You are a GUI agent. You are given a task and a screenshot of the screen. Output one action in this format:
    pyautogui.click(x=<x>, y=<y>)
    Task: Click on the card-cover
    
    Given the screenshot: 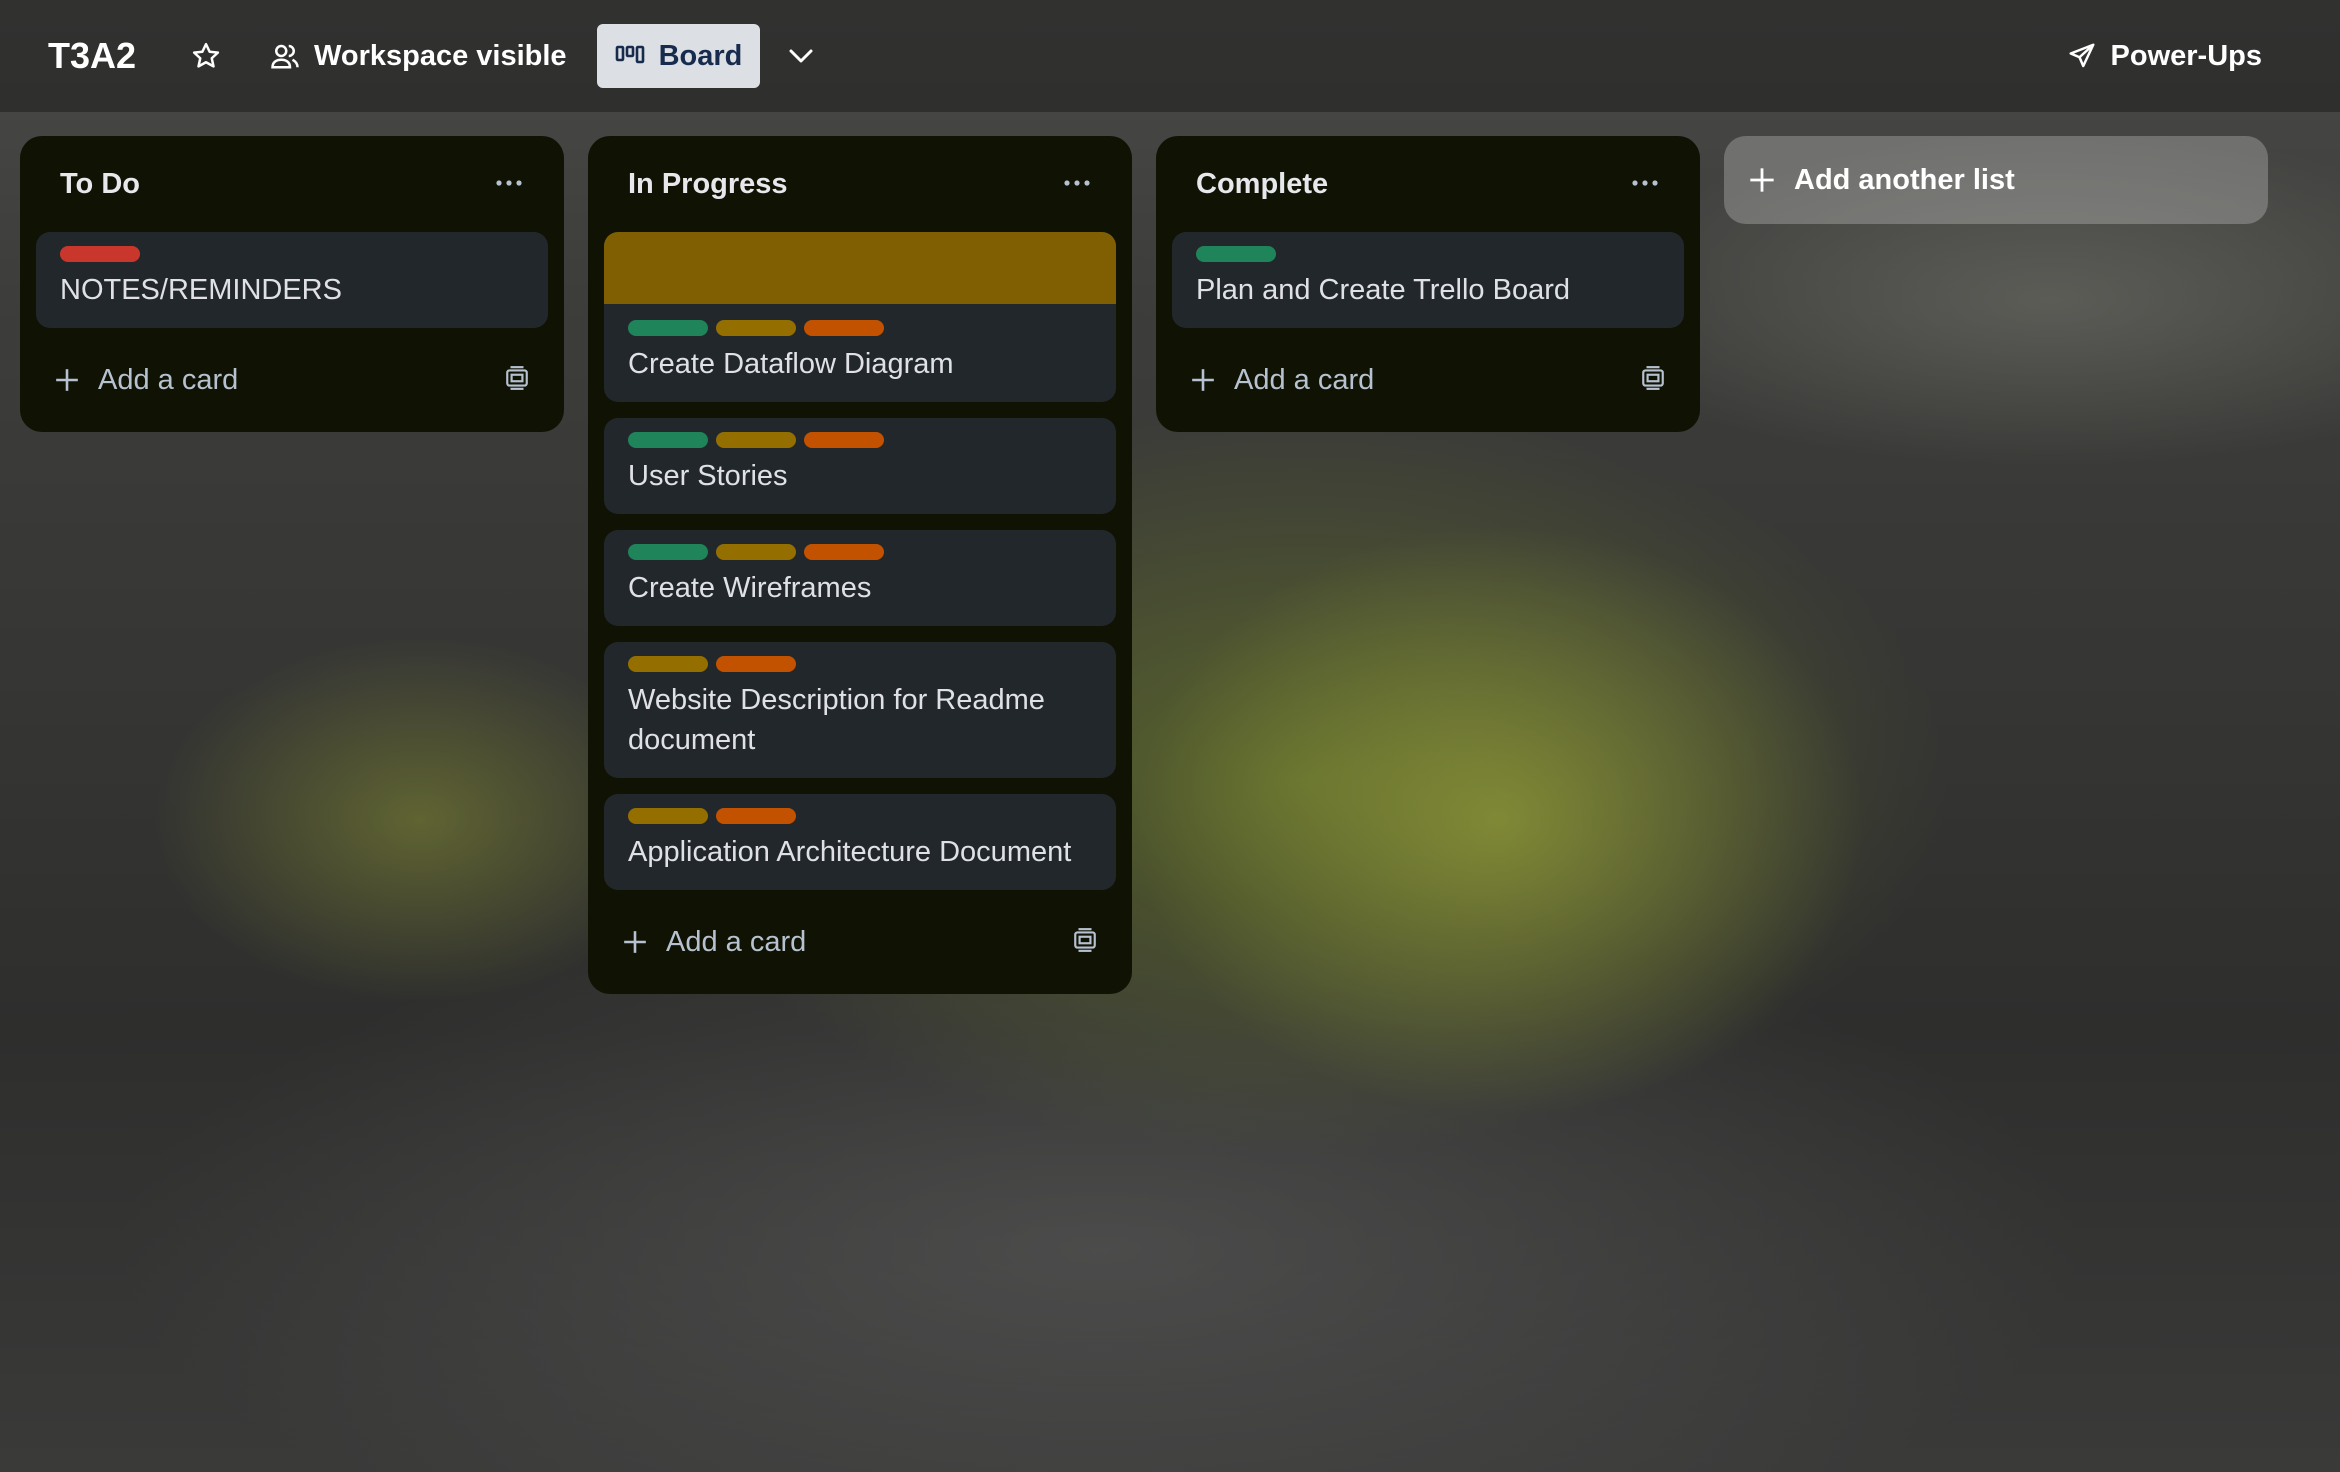 What is the action you would take?
    pyautogui.click(x=860, y=268)
    